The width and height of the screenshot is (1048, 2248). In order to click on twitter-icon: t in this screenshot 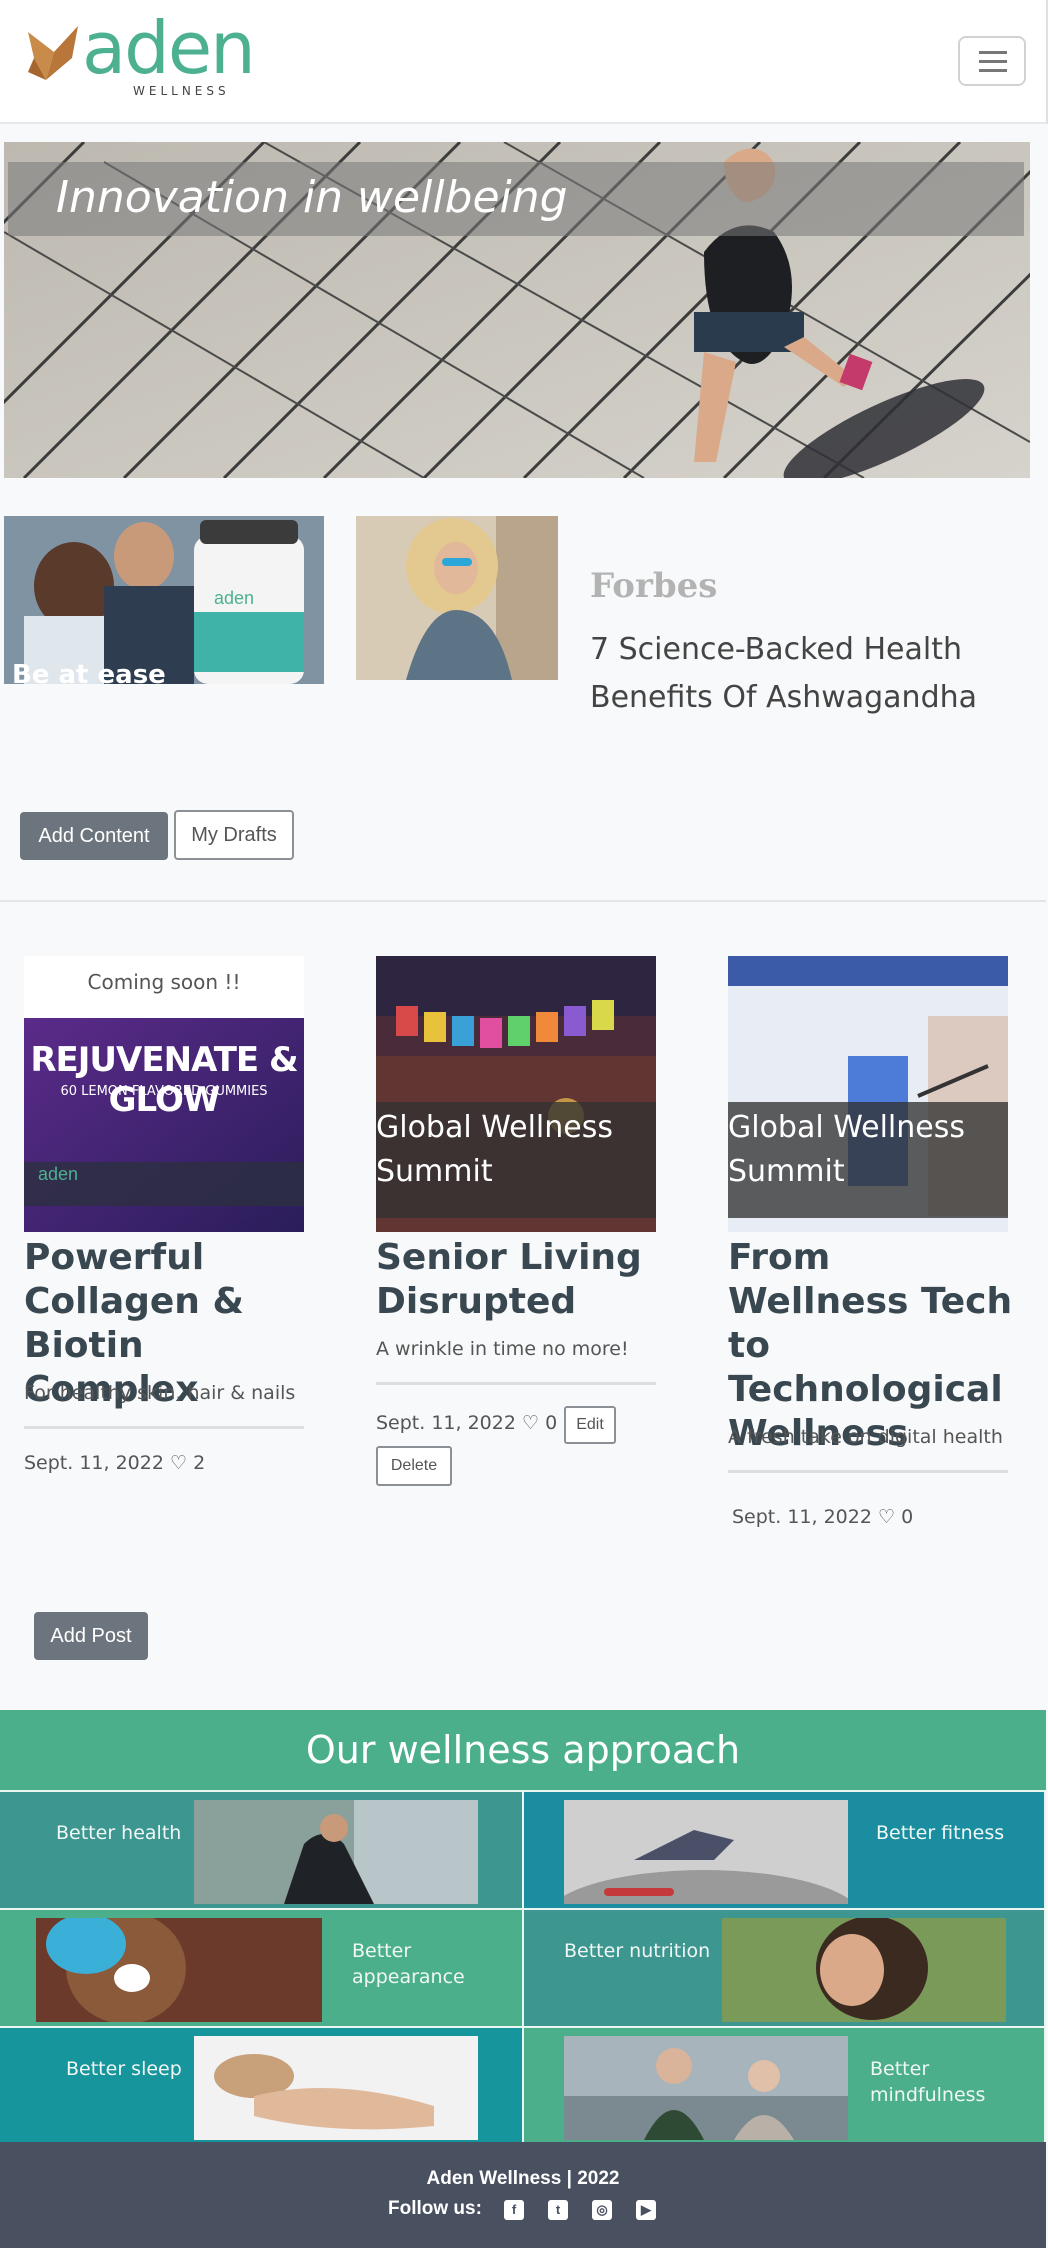, I will do `click(558, 2210)`.